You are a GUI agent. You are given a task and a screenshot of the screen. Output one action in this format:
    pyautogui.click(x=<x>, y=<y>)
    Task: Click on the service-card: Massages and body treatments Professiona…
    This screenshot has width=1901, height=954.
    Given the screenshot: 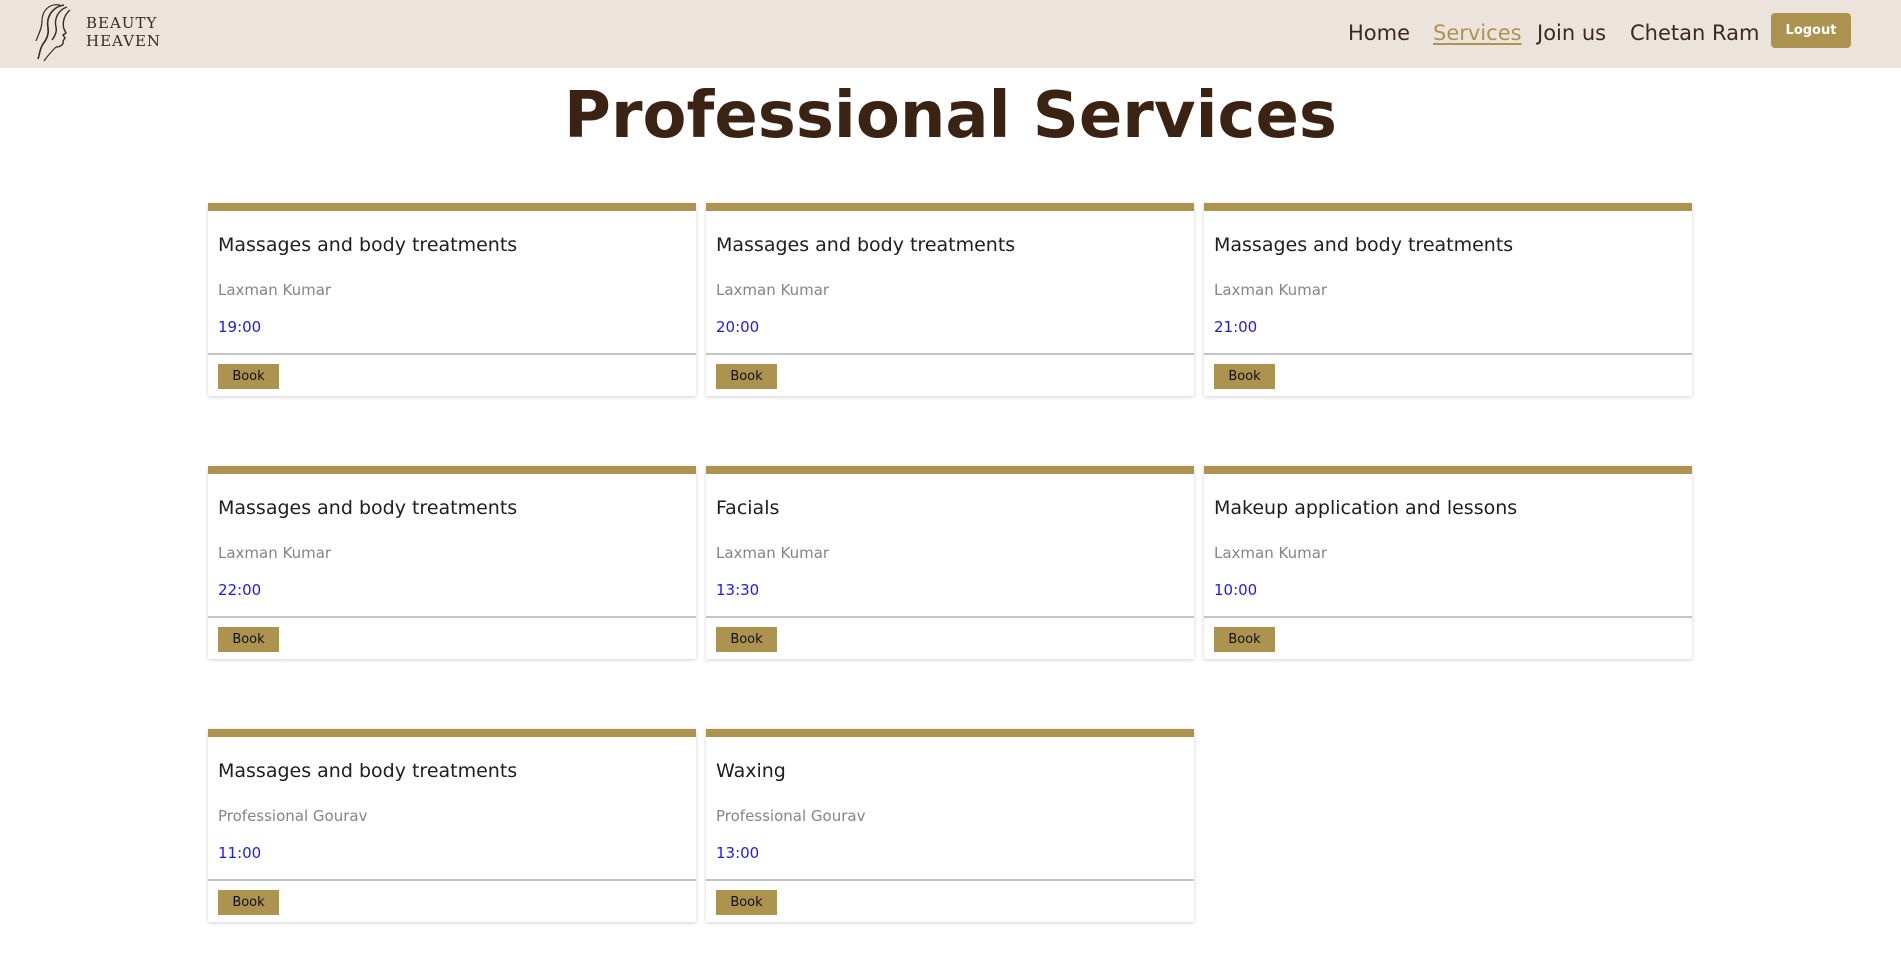 What is the action you would take?
    pyautogui.click(x=452, y=825)
    